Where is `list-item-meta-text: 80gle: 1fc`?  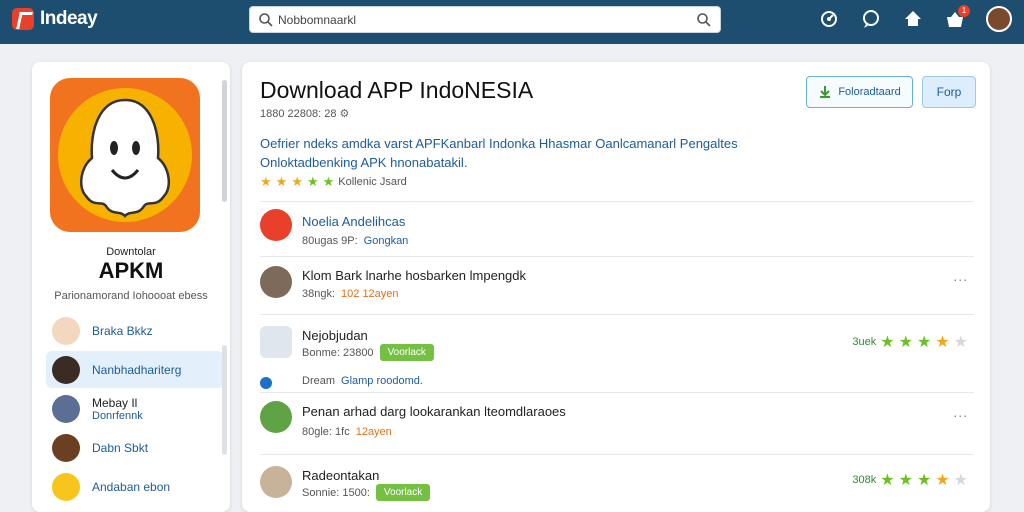 list-item-meta-text: 80gle: 1fc is located at coordinates (326, 432).